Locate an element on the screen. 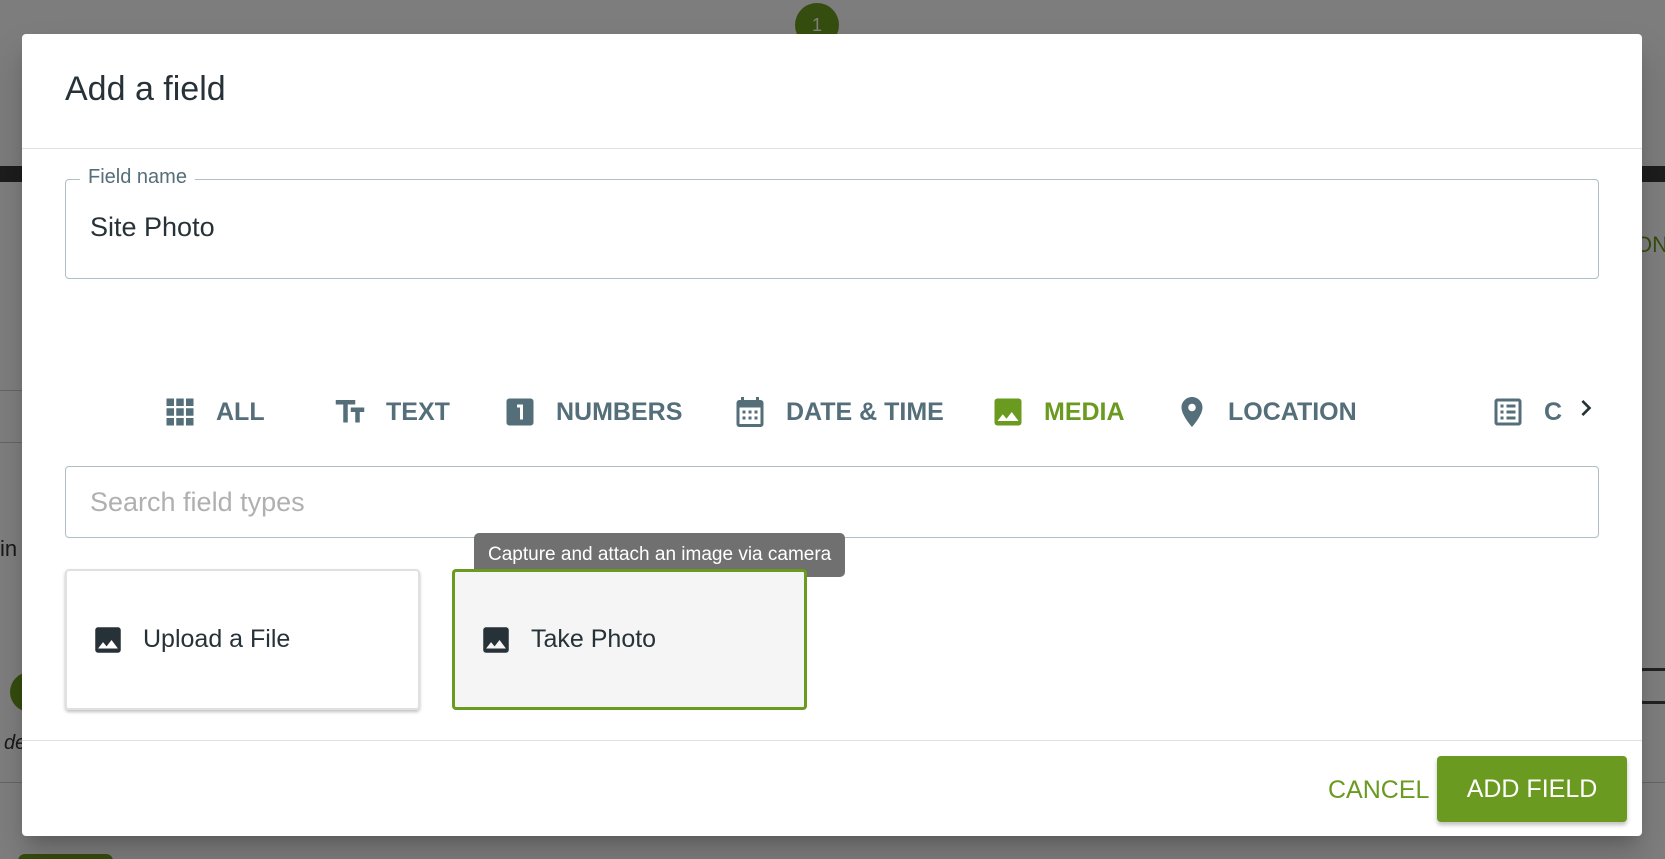  tab-numbers: NUMBERS is located at coordinates (592, 412).